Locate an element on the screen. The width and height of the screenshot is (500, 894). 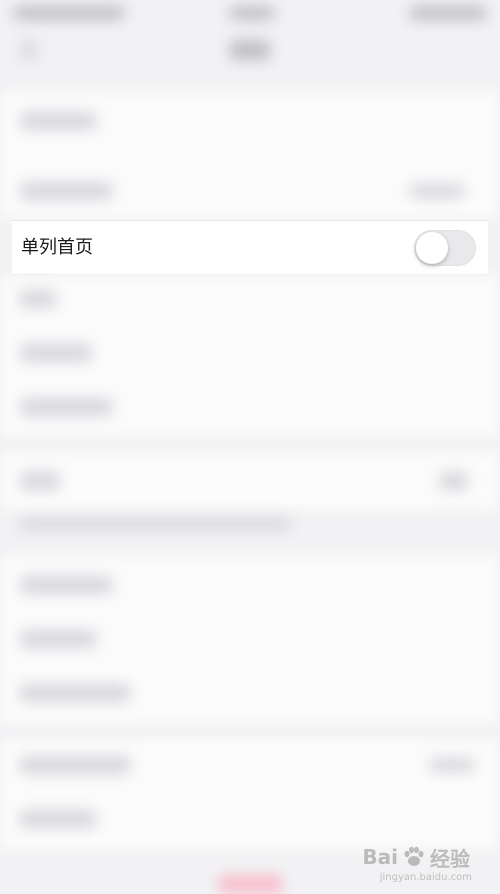
settings-card-5-blurred is located at coordinates (250, 794).